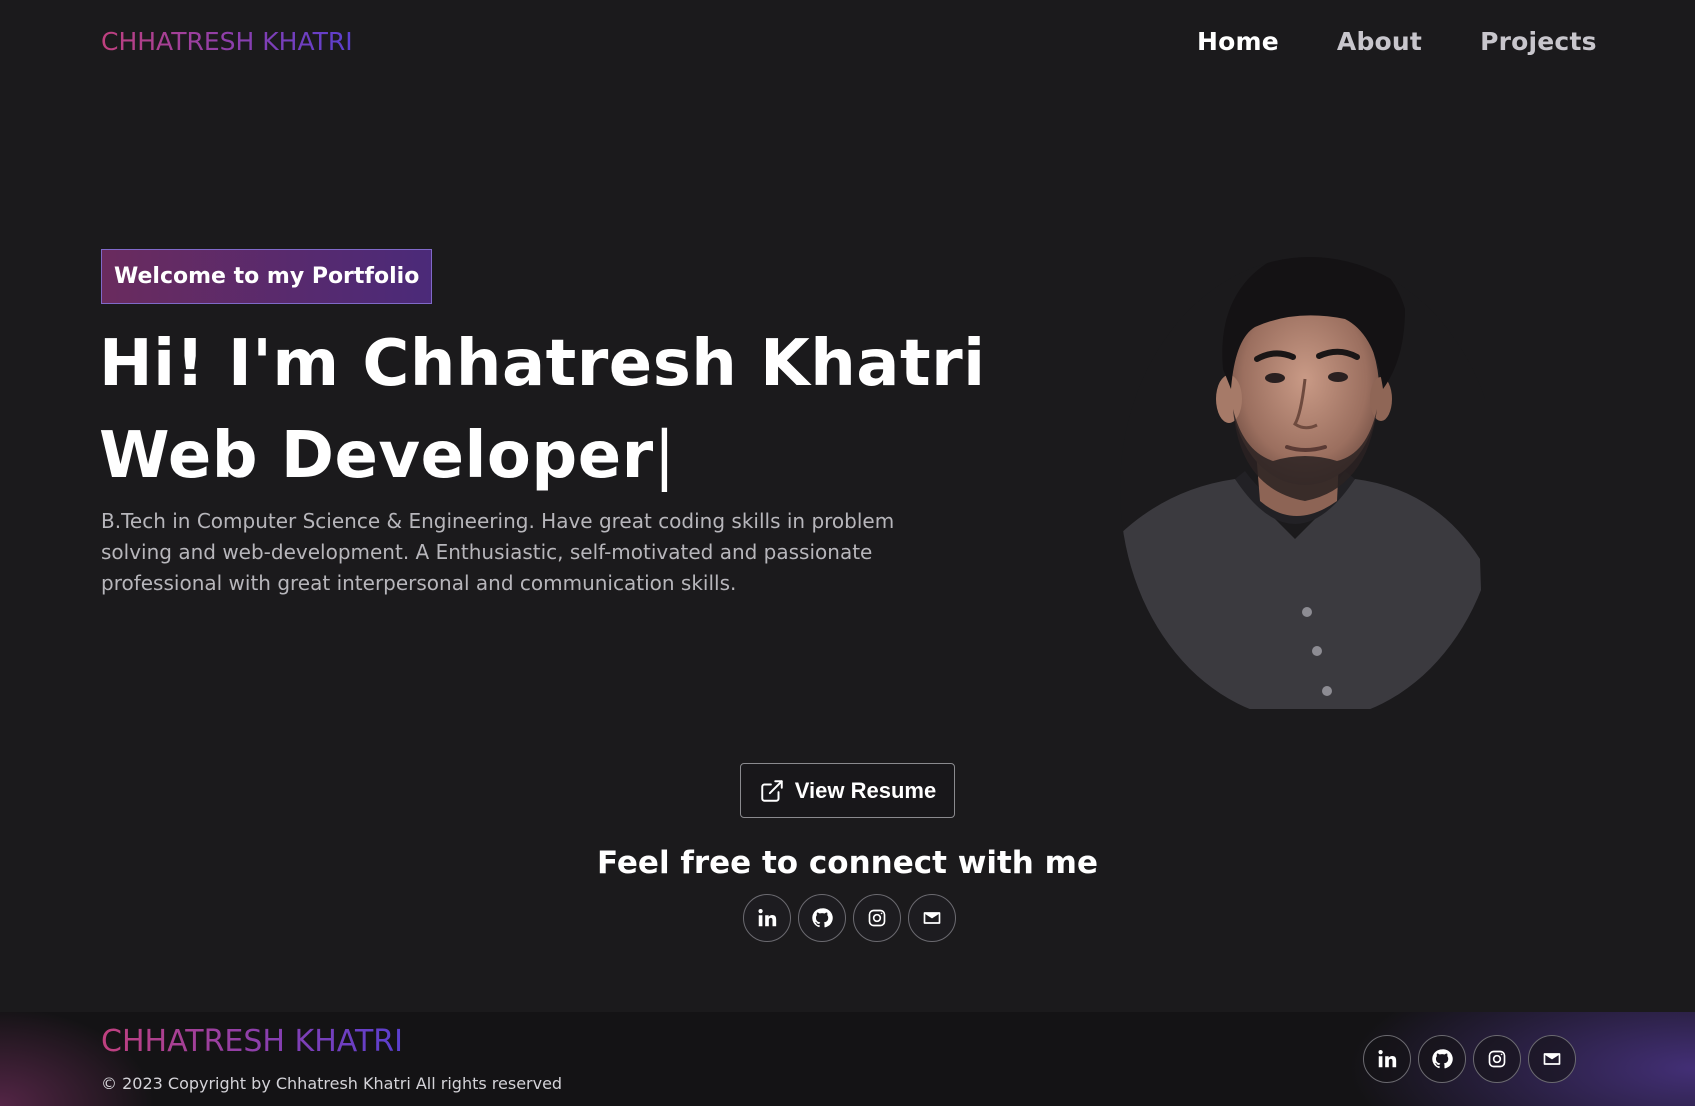 The image size is (1695, 1106). What do you see at coordinates (227, 41) in the screenshot?
I see `nav-logo: CHHATRESH KHATRI` at bounding box center [227, 41].